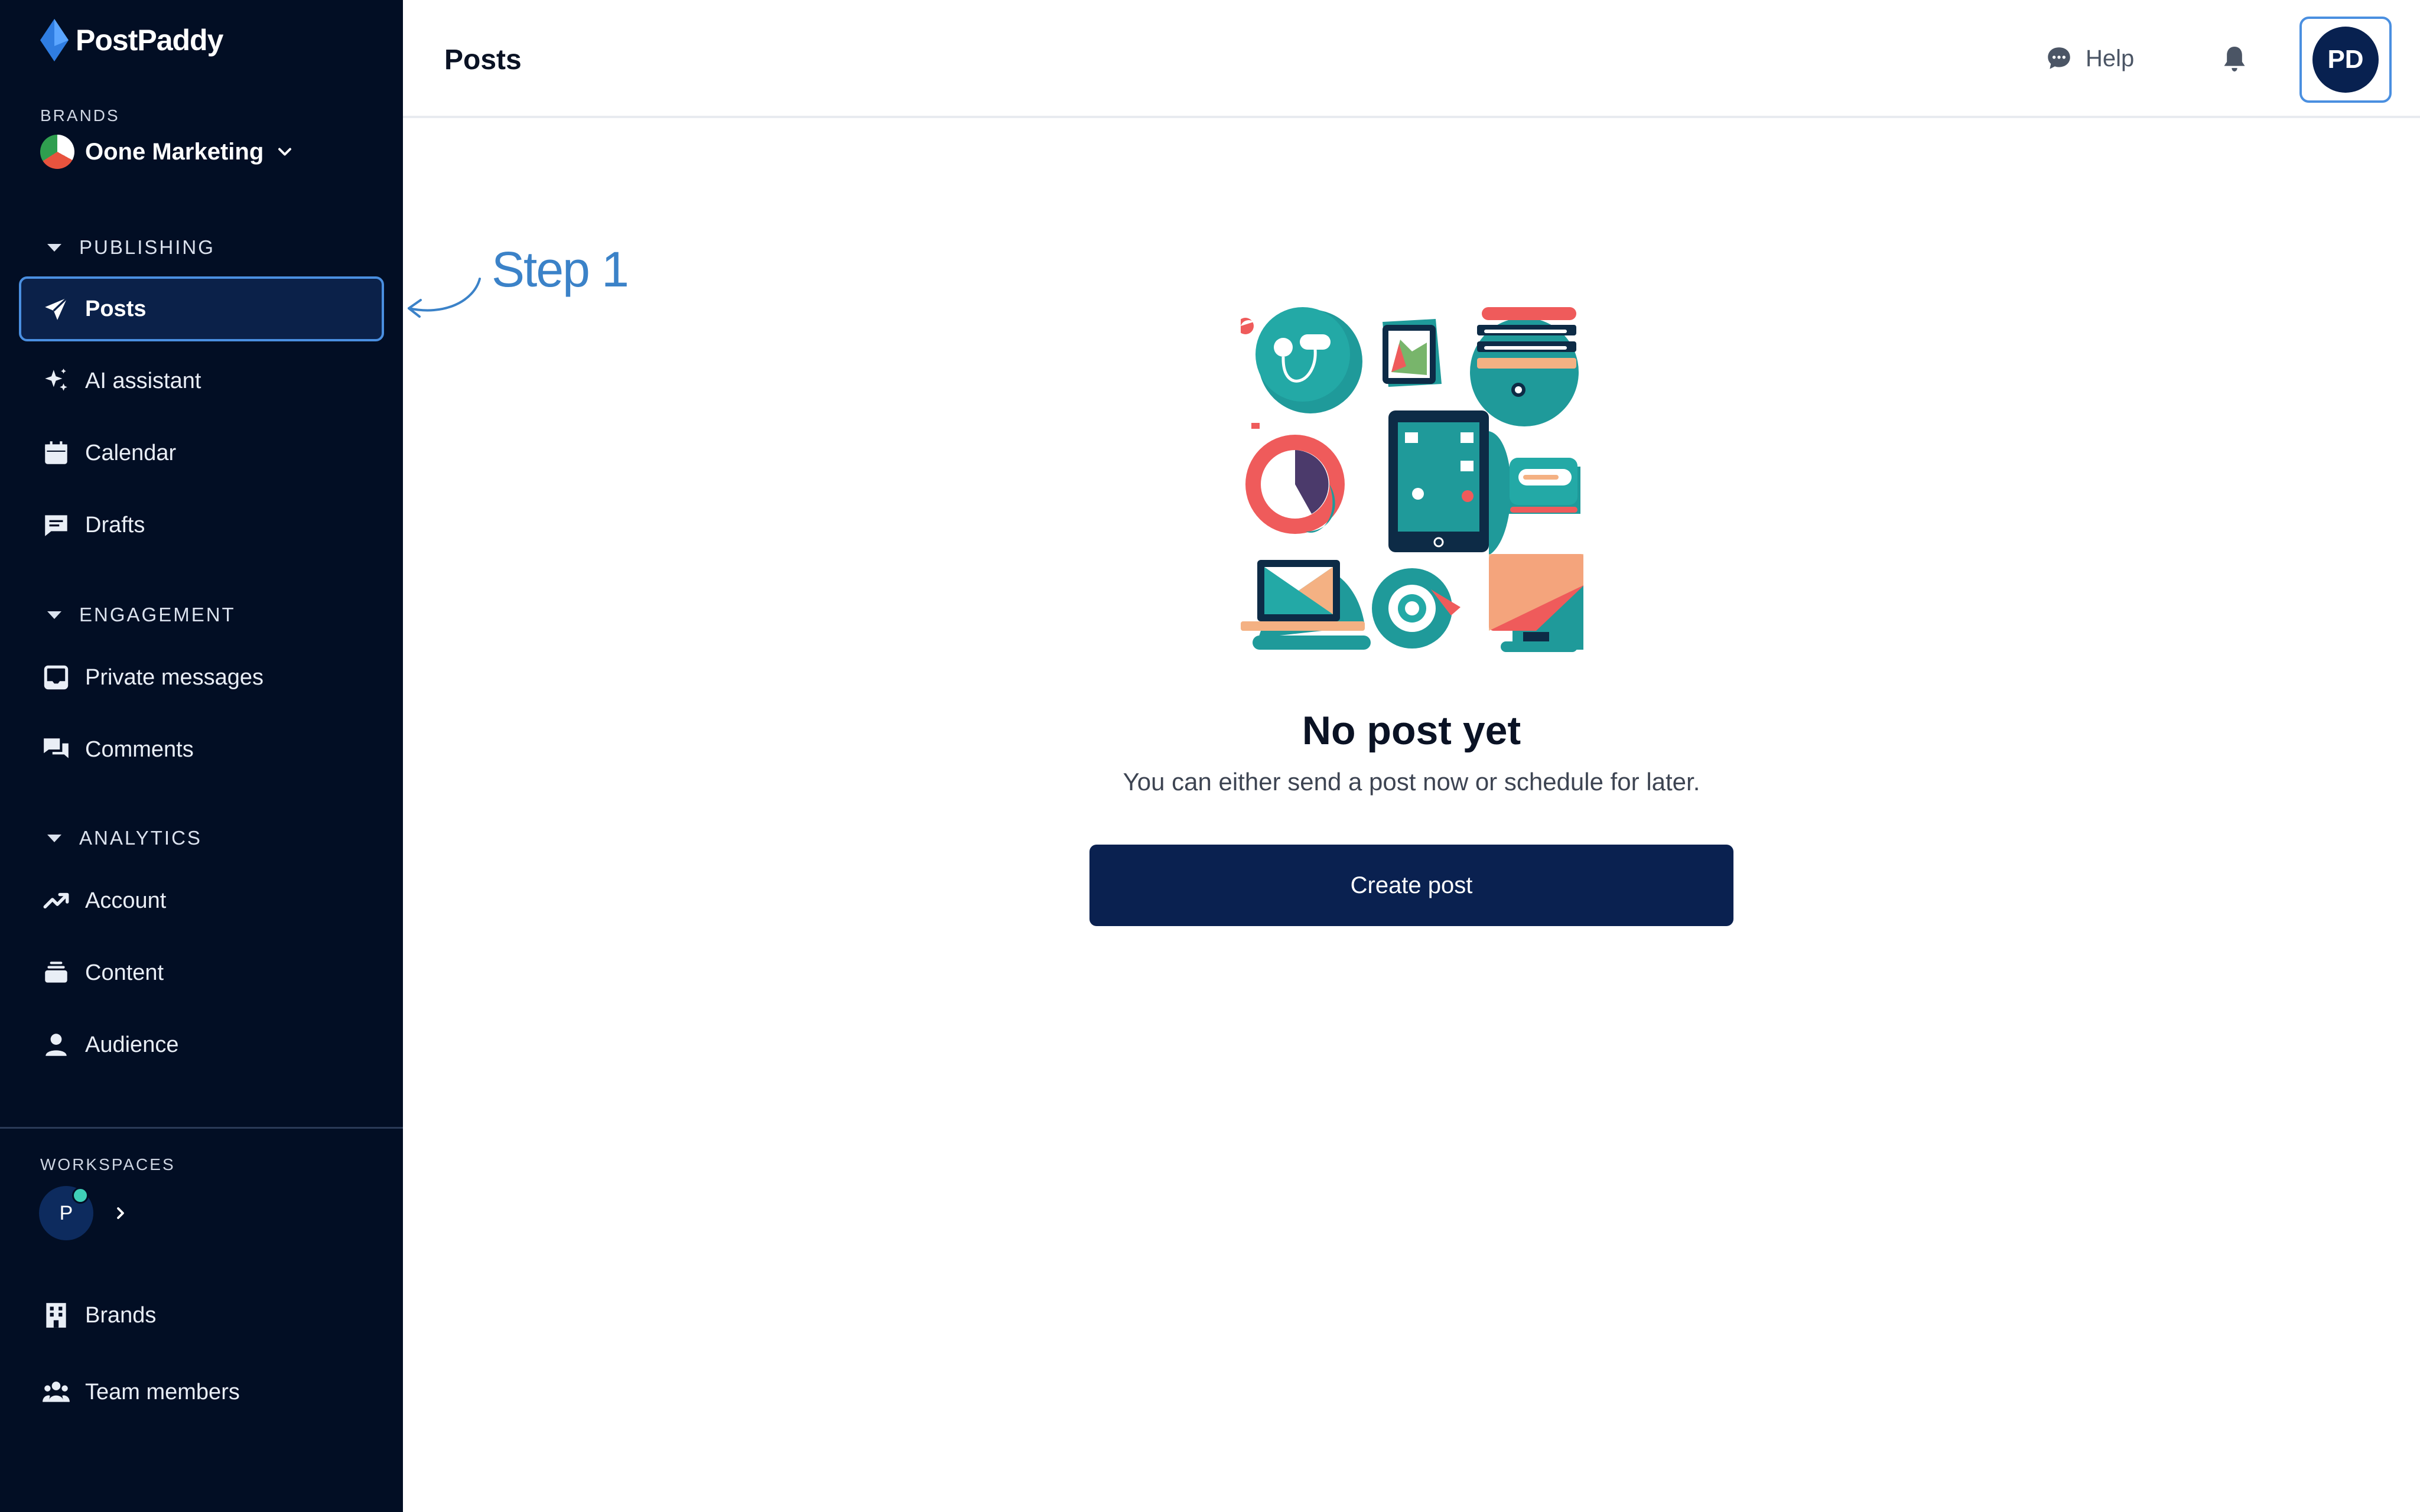 Image resolution: width=2420 pixels, height=1512 pixels. What do you see at coordinates (444, 298) in the screenshot?
I see `annotation-arrow-icon` at bounding box center [444, 298].